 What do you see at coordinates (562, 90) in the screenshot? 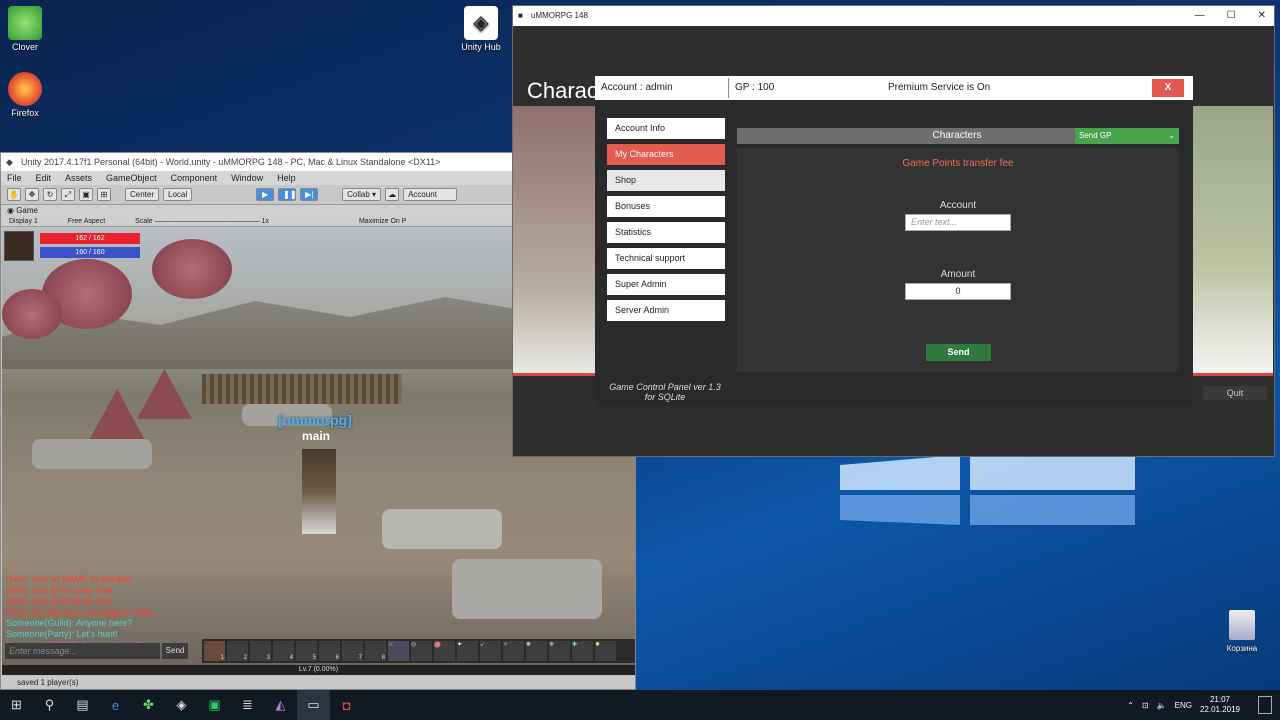
I see `page-title: Charac` at bounding box center [562, 90].